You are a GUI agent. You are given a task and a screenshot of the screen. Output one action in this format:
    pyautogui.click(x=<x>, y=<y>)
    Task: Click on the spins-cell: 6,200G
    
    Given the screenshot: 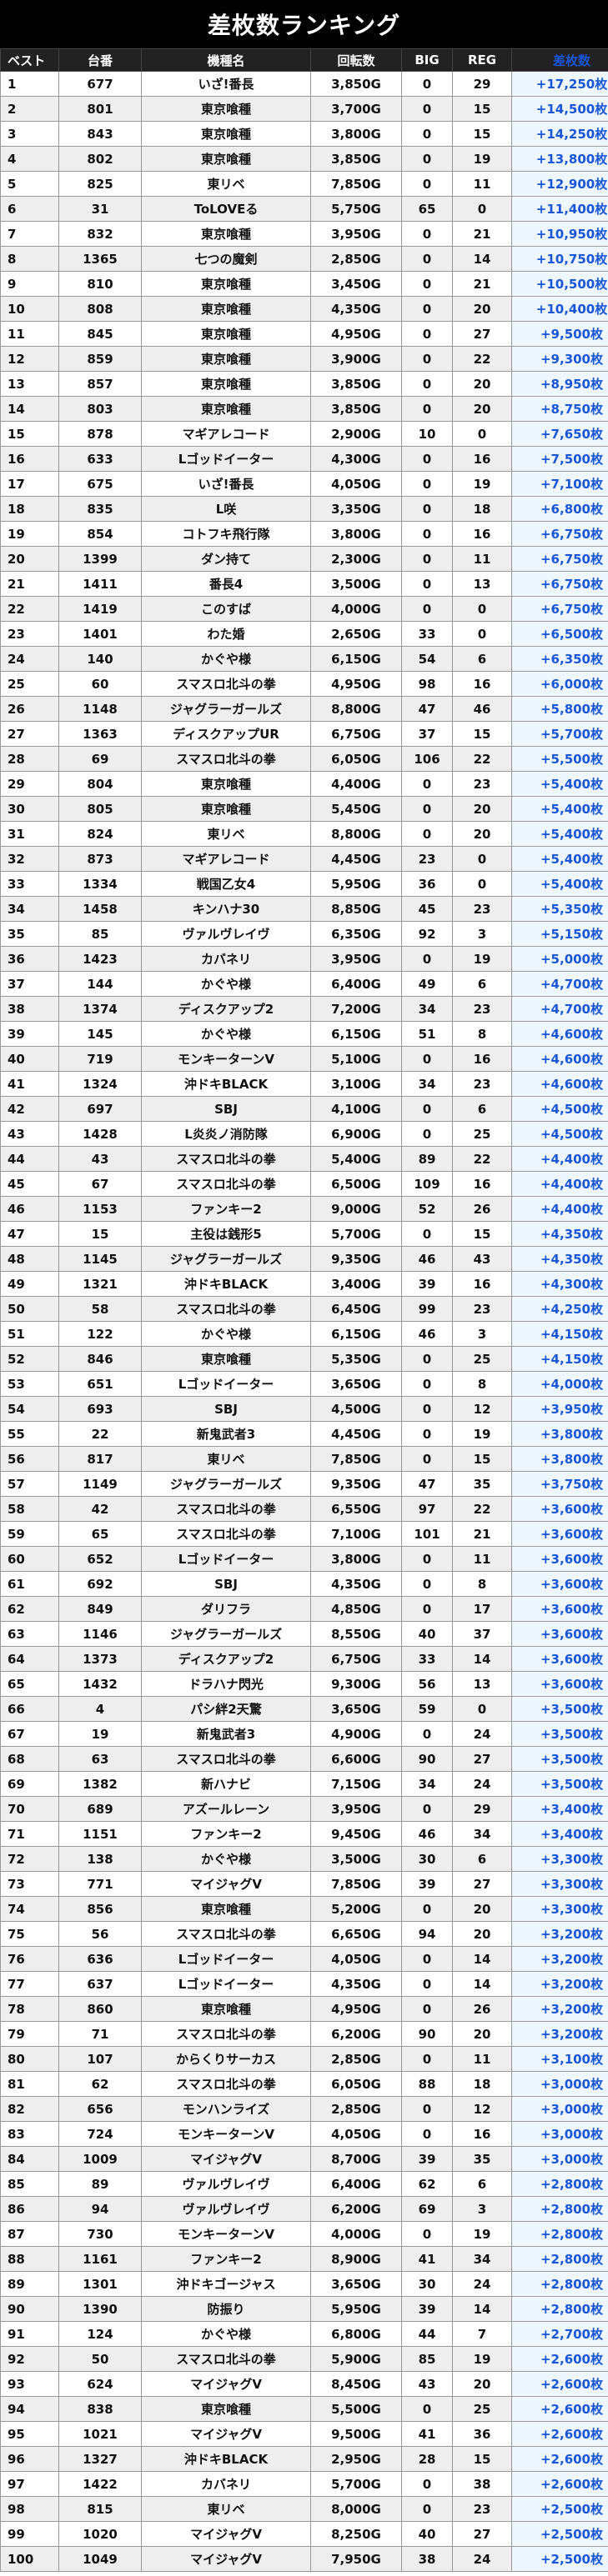 What is the action you would take?
    pyautogui.click(x=356, y=2209)
    